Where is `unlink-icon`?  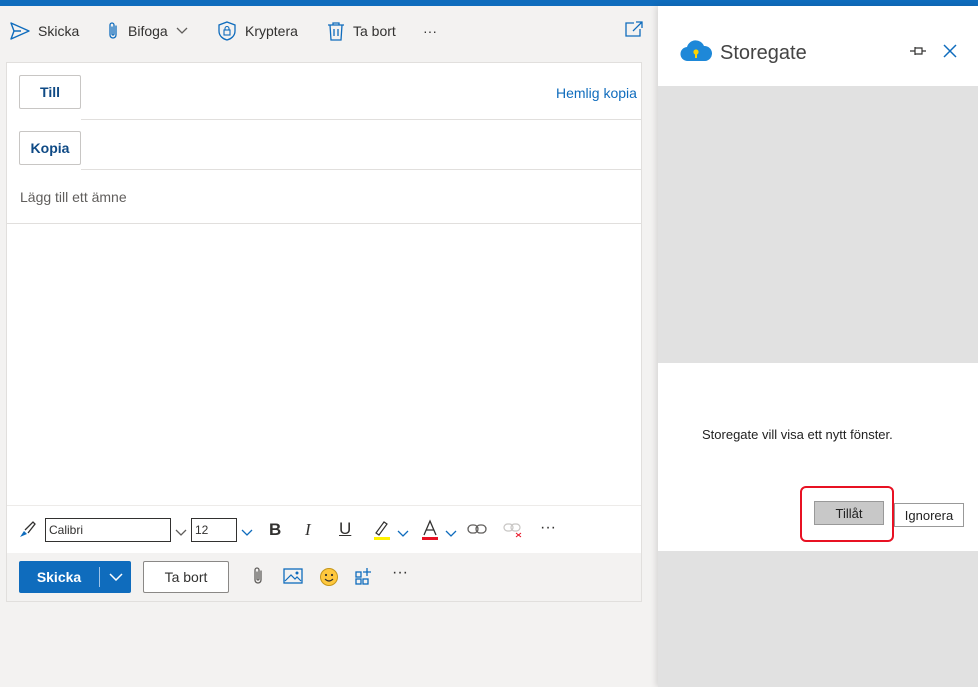
unlink-icon is located at coordinates (513, 532).